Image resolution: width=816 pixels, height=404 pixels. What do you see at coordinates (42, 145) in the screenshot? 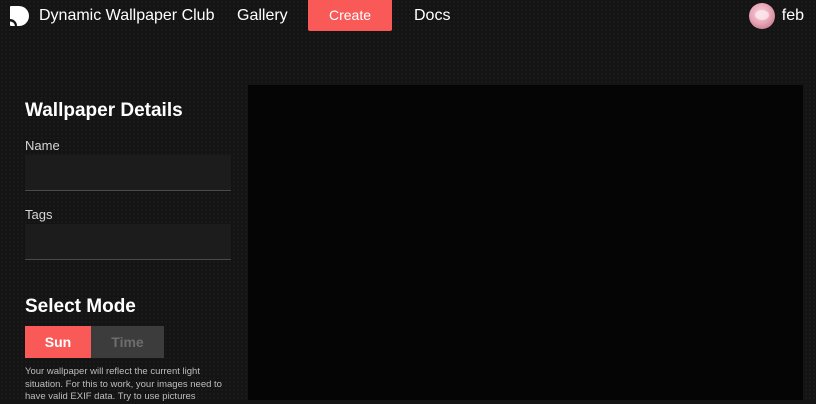
I see `name-label: Name` at bounding box center [42, 145].